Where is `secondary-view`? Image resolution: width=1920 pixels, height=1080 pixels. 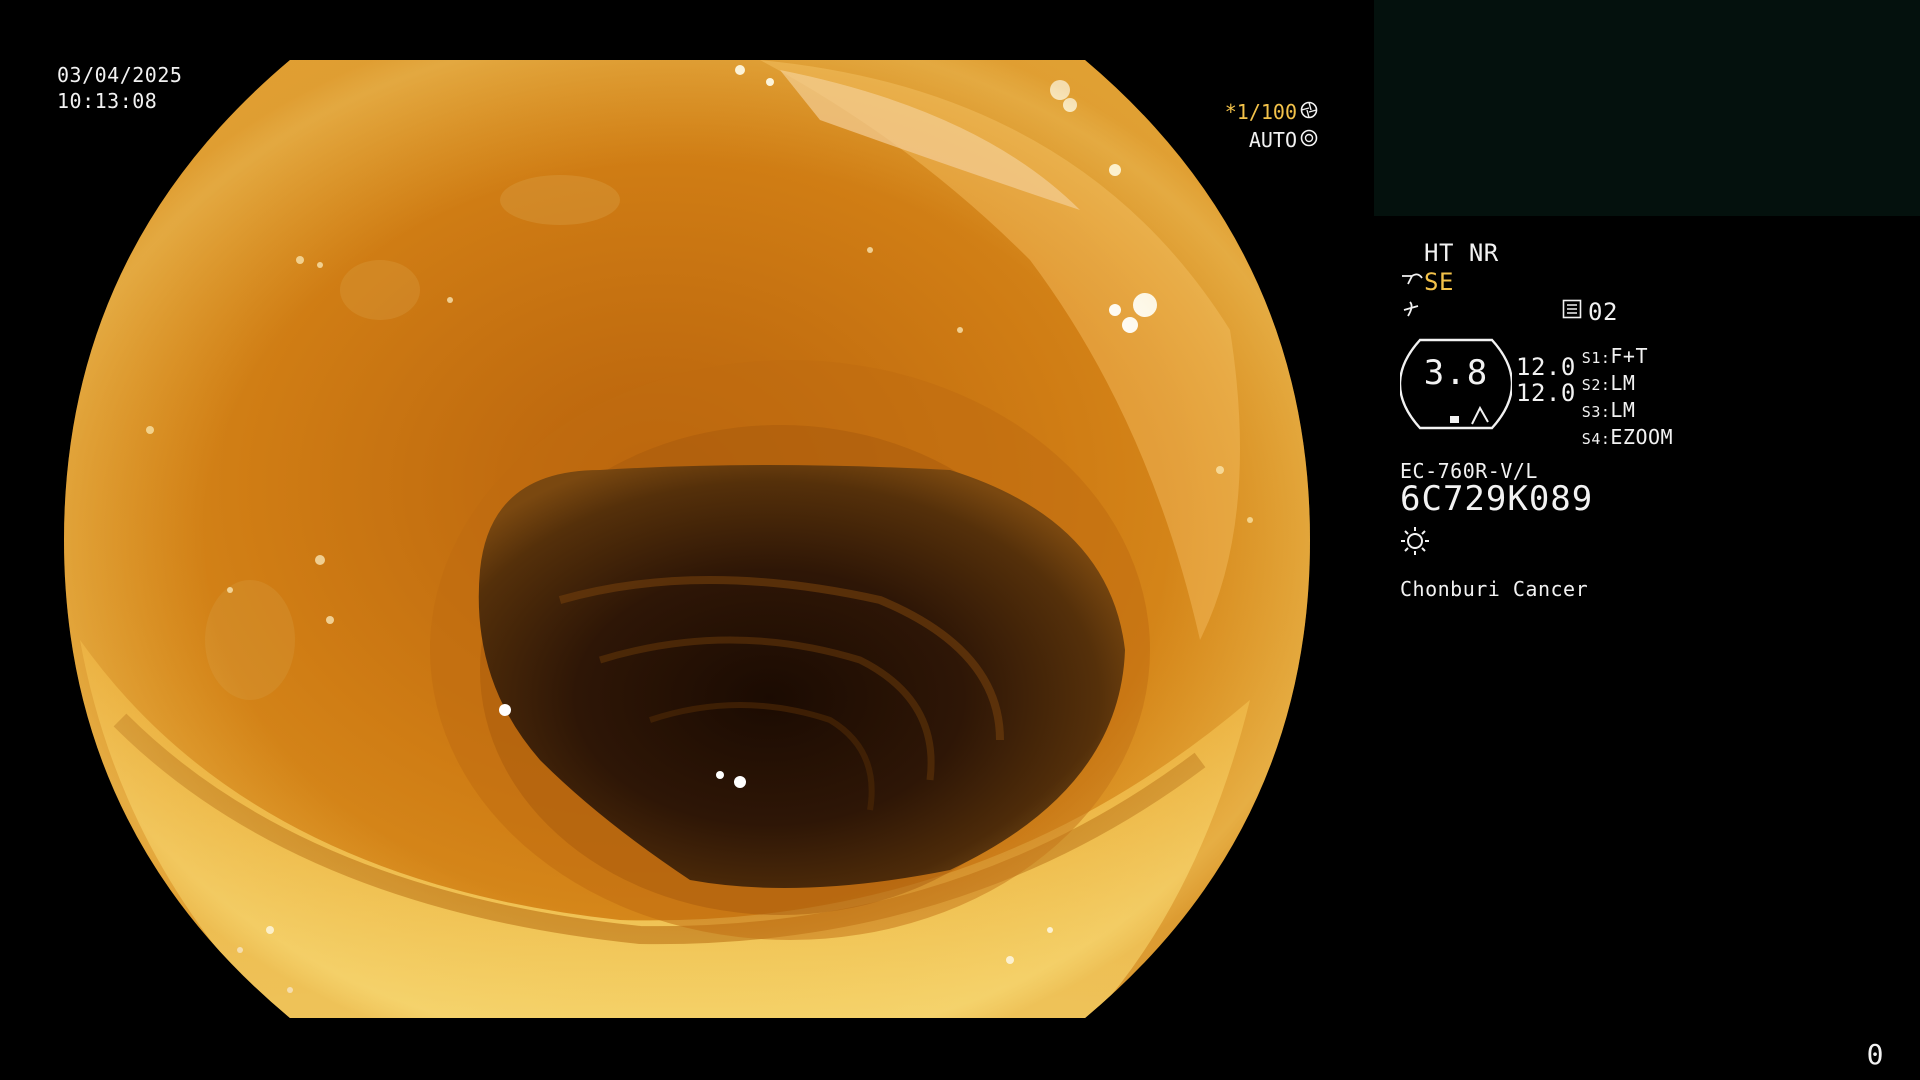
secondary-view is located at coordinates (1647, 108).